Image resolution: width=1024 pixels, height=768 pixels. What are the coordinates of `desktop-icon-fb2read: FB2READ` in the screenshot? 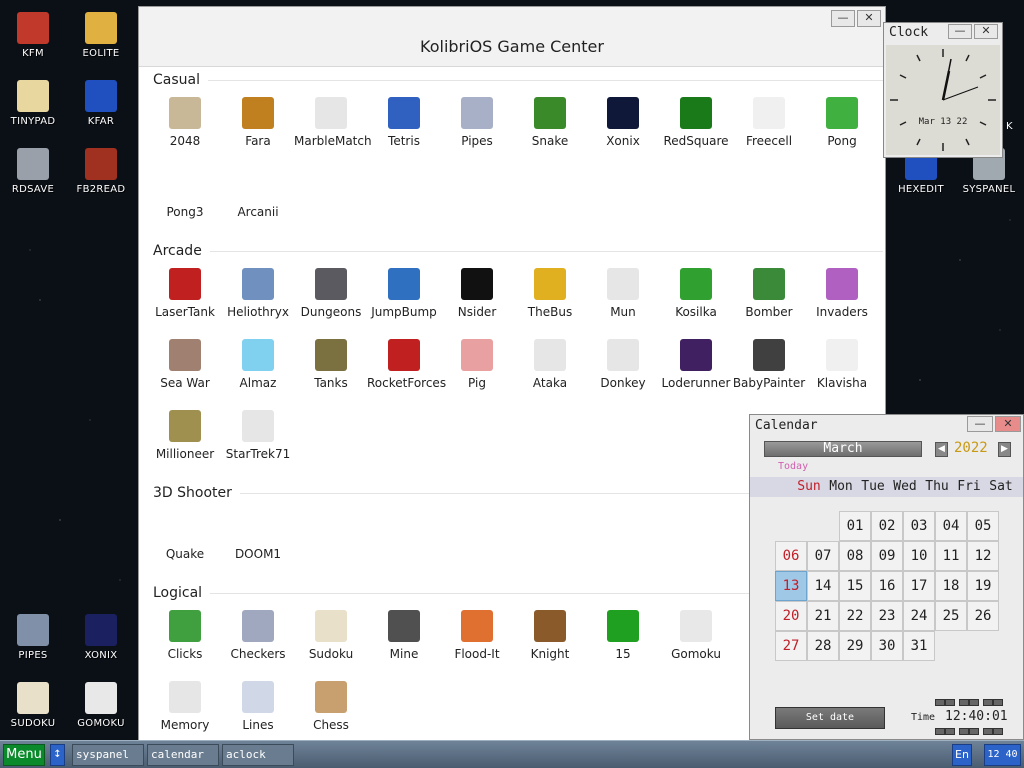 It's located at (101, 171).